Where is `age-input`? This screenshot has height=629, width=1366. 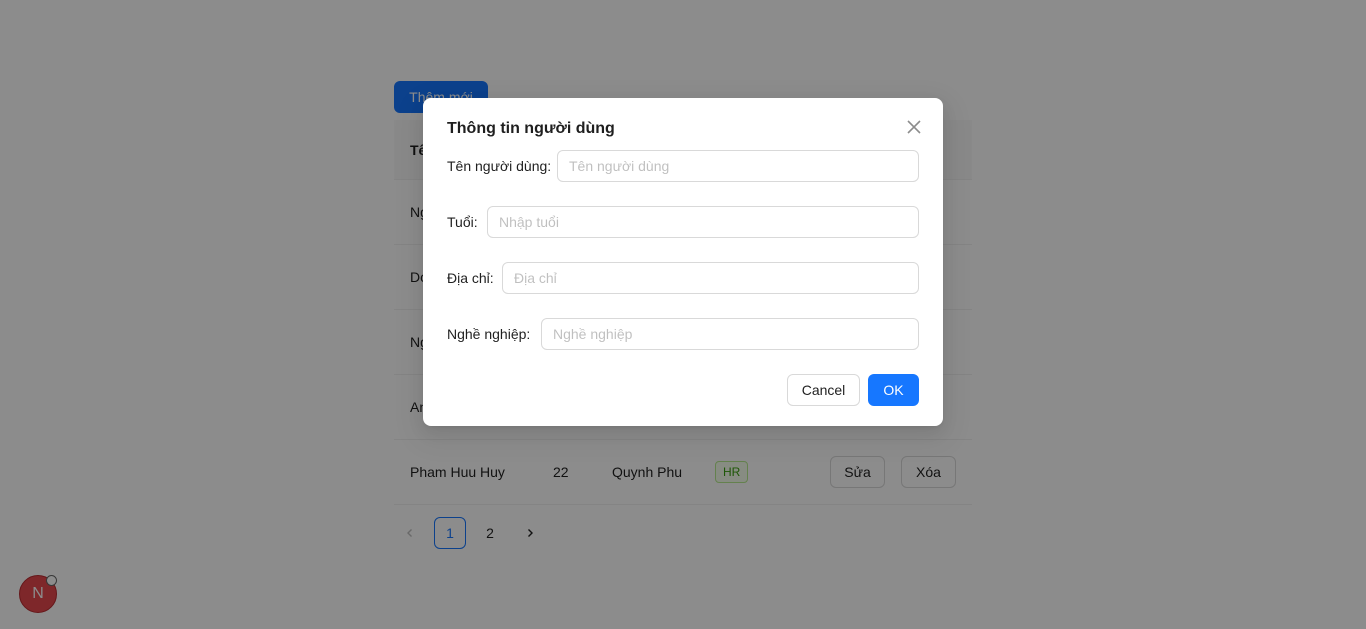
age-input is located at coordinates (703, 222).